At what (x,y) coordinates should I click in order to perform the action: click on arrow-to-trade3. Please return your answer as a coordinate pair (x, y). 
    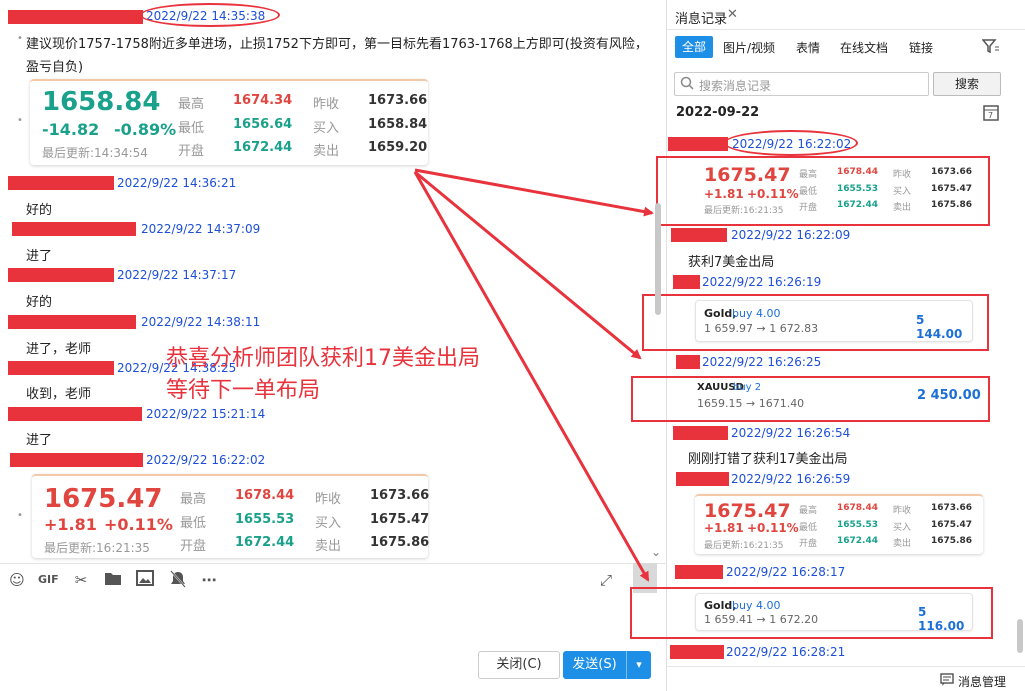
    Looking at the image, I should click on (531, 376).